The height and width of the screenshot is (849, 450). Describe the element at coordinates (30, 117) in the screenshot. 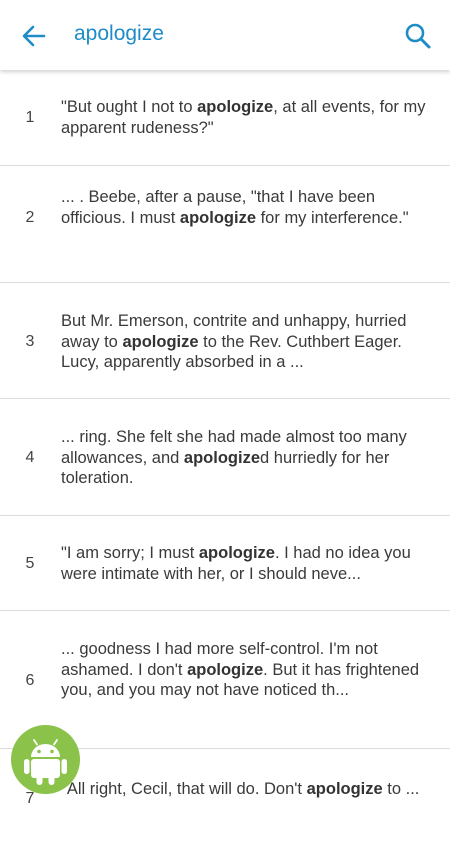

I see `result-number: 1` at that location.